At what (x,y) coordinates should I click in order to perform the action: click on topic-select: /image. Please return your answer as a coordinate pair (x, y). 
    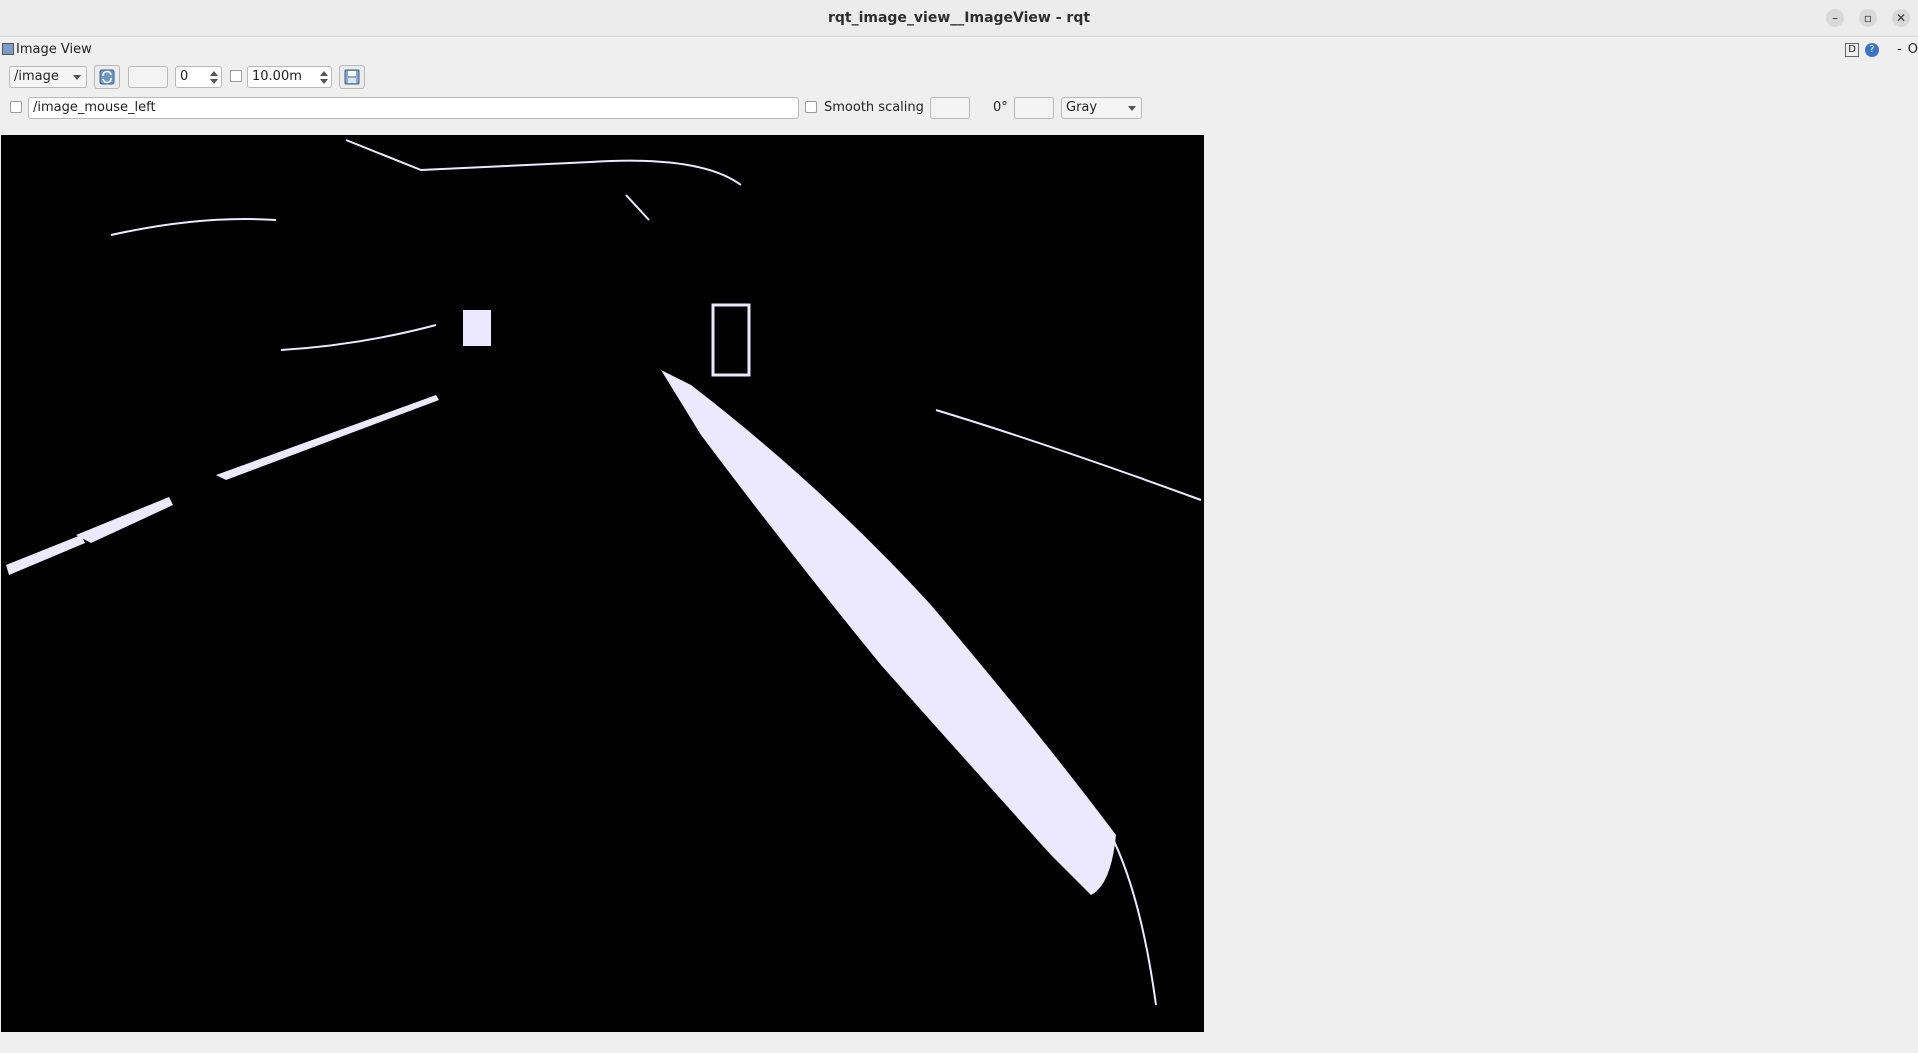
    Looking at the image, I should click on (48, 77).